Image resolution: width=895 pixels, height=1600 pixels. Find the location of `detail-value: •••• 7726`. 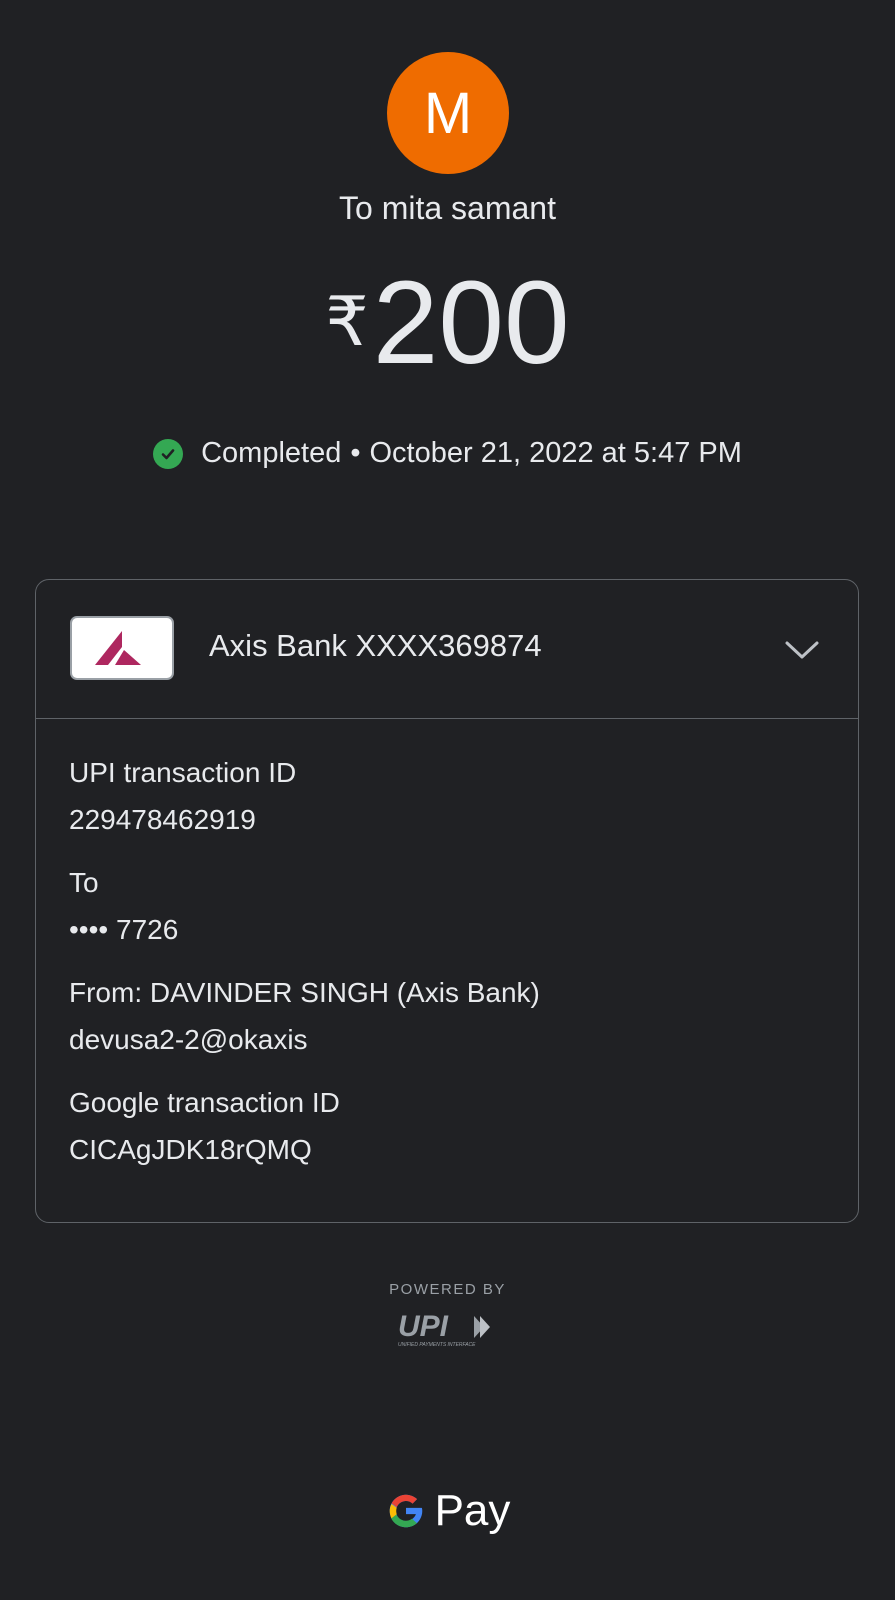

detail-value: •••• 7726 is located at coordinates (124, 929).